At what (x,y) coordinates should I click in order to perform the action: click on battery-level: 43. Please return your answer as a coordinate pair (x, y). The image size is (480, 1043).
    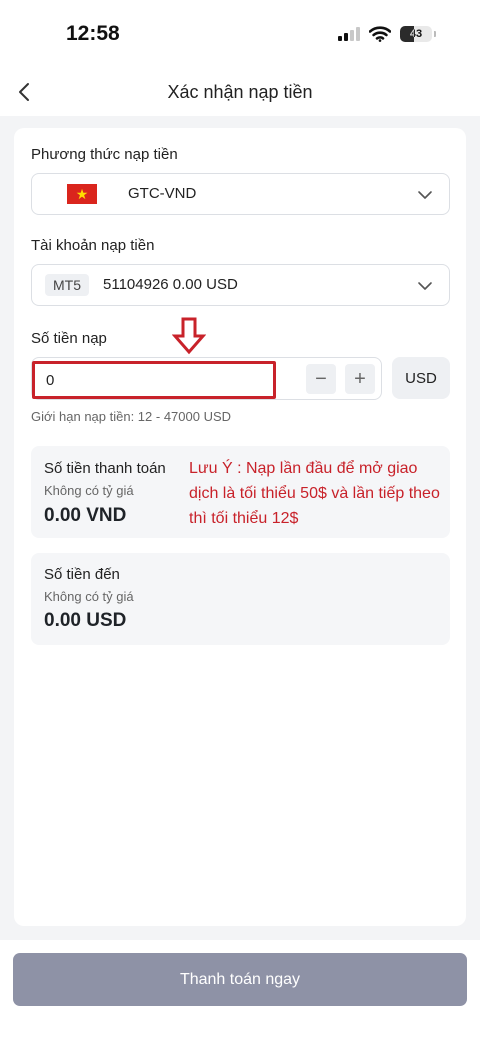
    Looking at the image, I should click on (416, 34).